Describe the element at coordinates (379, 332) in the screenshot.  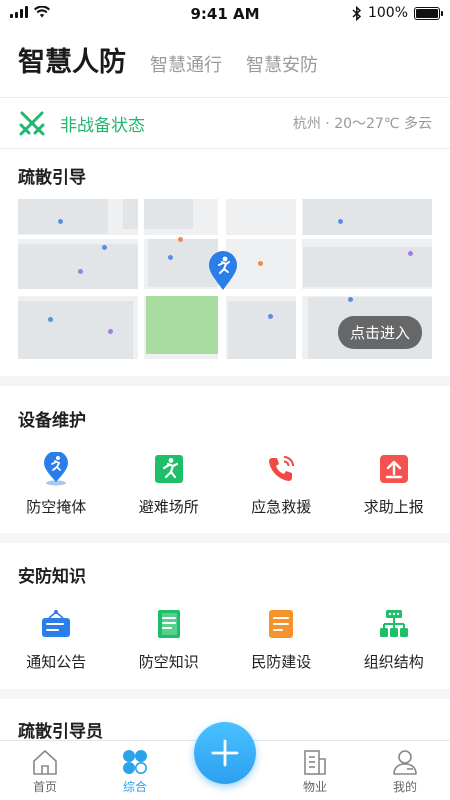
I see `enter-map-button: 点击进入` at that location.